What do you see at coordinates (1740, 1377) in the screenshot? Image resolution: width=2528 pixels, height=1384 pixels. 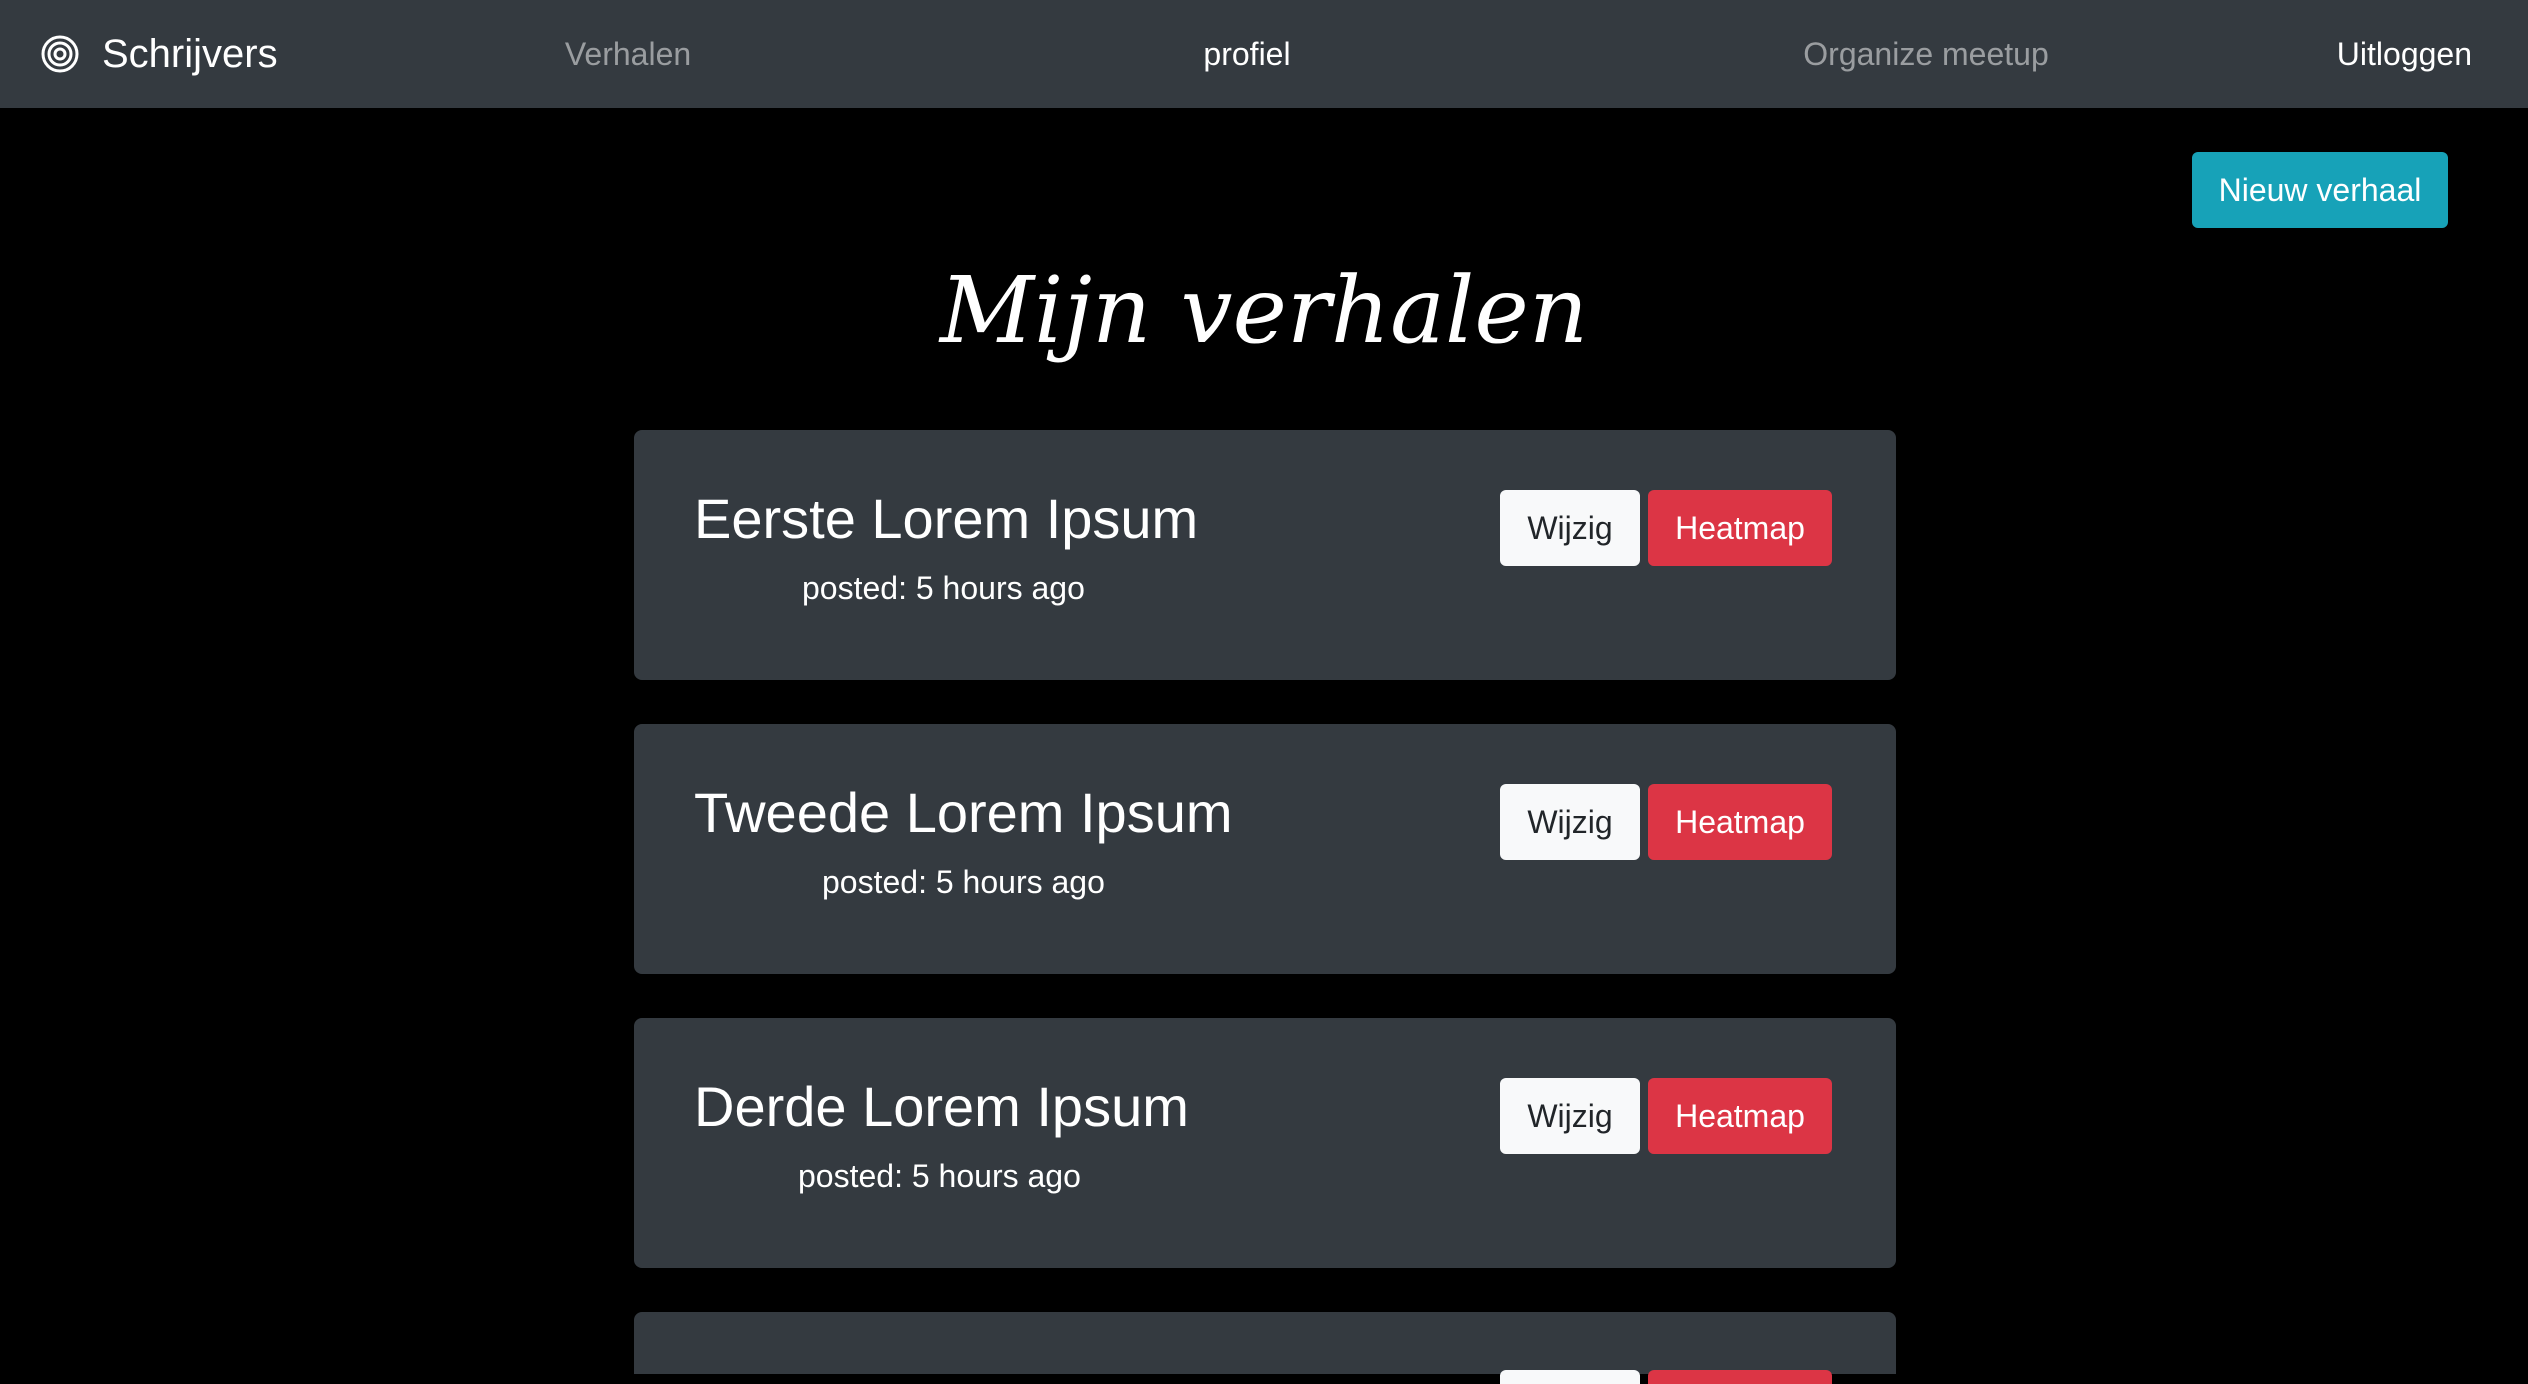 I see `heatmap-button` at bounding box center [1740, 1377].